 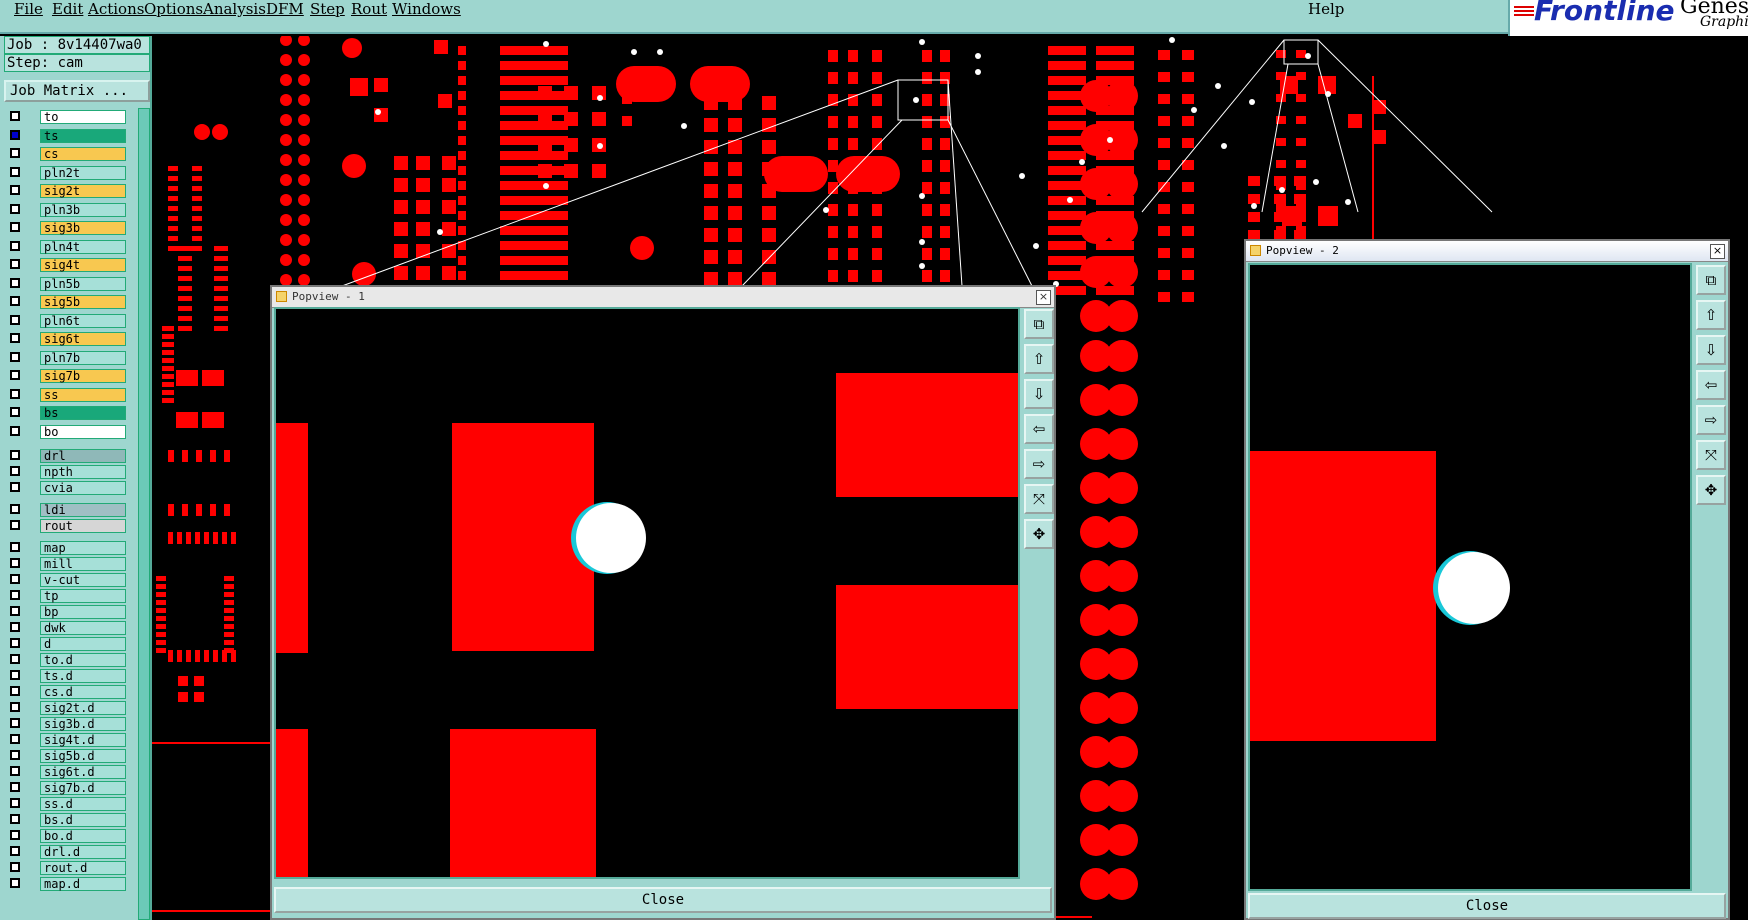 I want to click on layer-name: to.d, so click(x=83, y=660).